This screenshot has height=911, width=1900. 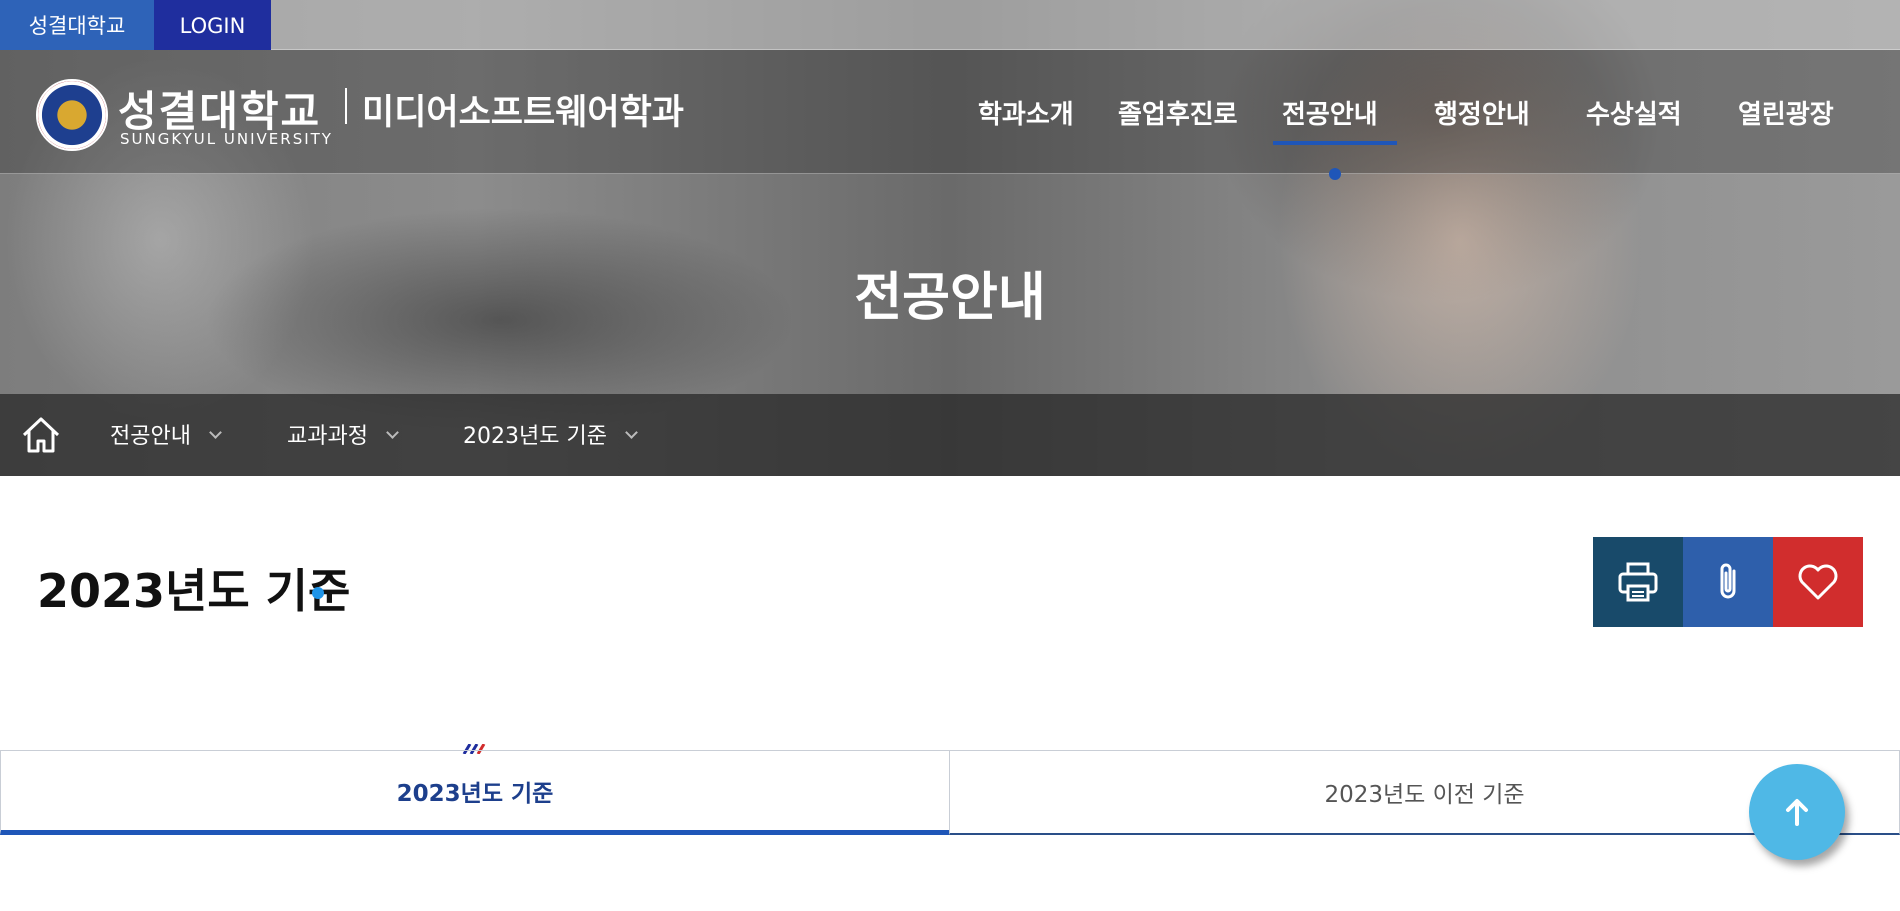 I want to click on hero-title: 전공안내, so click(x=950, y=298).